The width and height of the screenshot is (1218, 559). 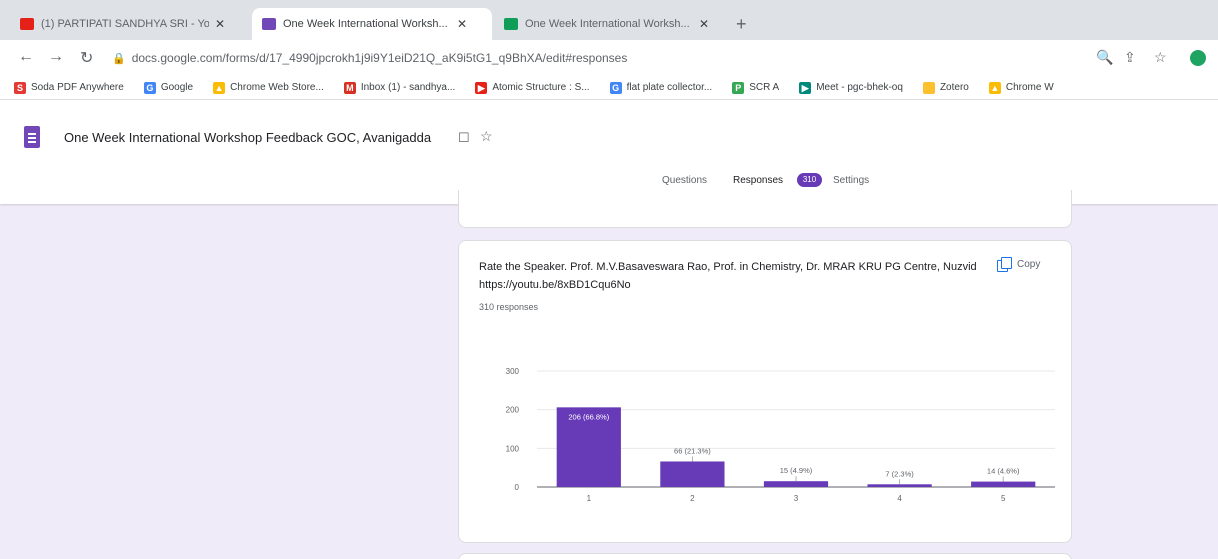 What do you see at coordinates (758, 180) in the screenshot?
I see `tab-responses: Responses` at bounding box center [758, 180].